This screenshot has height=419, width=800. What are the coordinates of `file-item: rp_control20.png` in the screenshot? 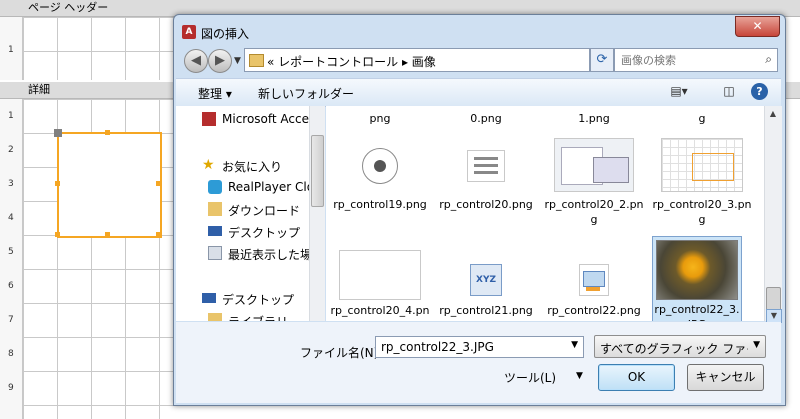 It's located at (486, 186).